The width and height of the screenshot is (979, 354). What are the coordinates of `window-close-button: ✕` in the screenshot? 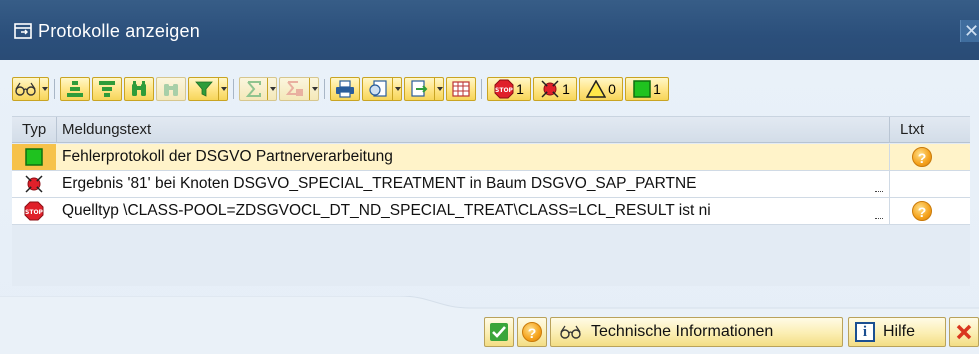 It's located at (969, 31).